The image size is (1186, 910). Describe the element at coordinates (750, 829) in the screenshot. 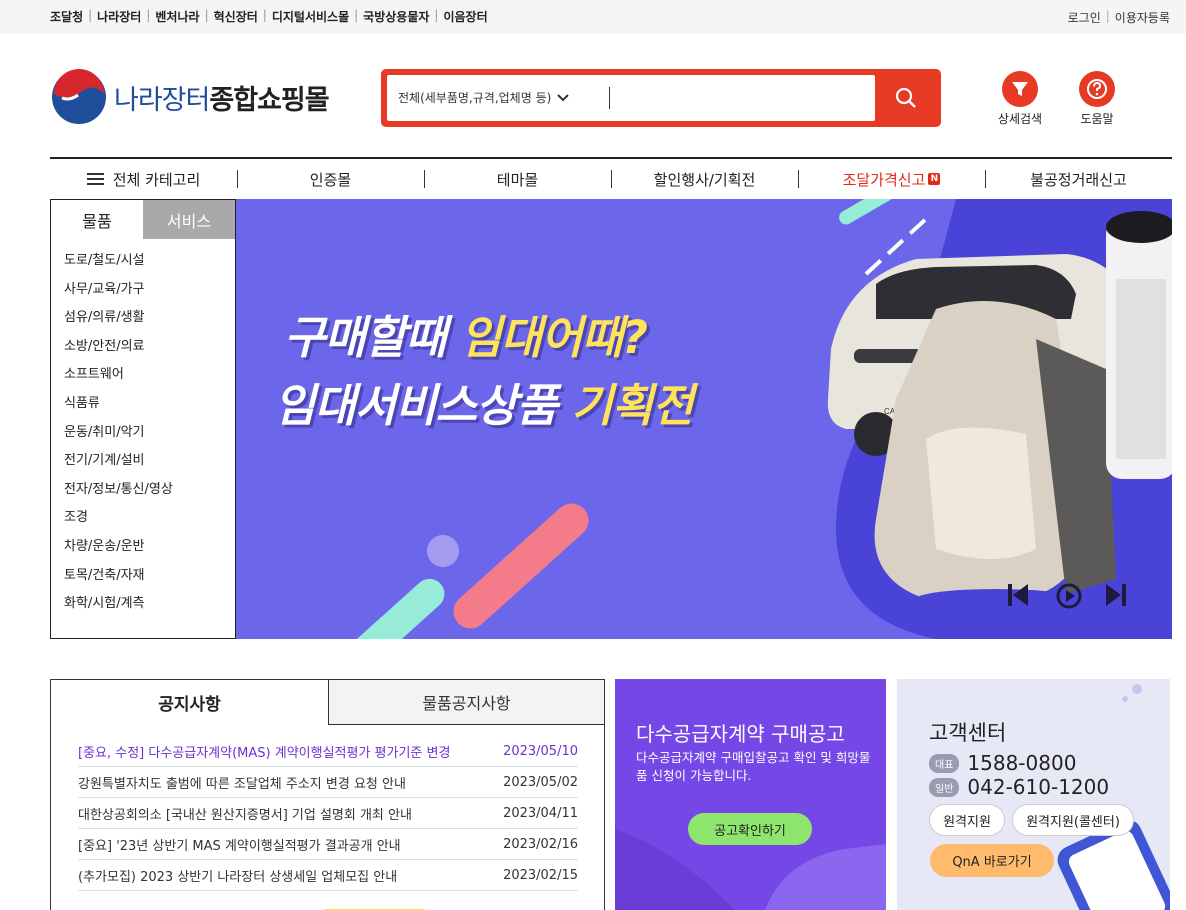

I see `promo-button: 공고확인하기` at that location.